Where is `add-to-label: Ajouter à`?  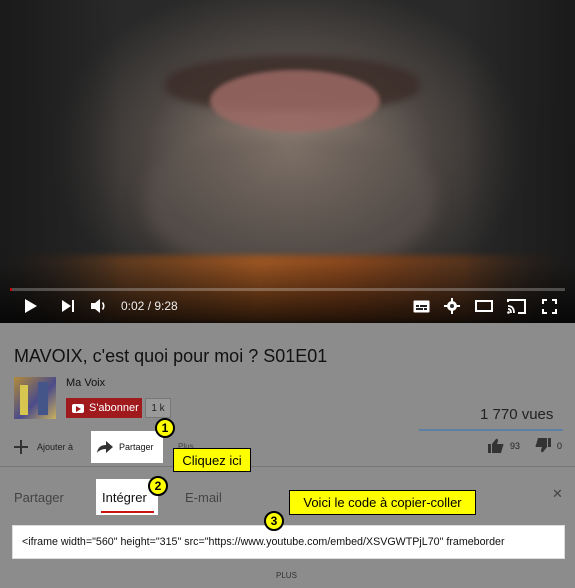 add-to-label: Ajouter à is located at coordinates (55, 447).